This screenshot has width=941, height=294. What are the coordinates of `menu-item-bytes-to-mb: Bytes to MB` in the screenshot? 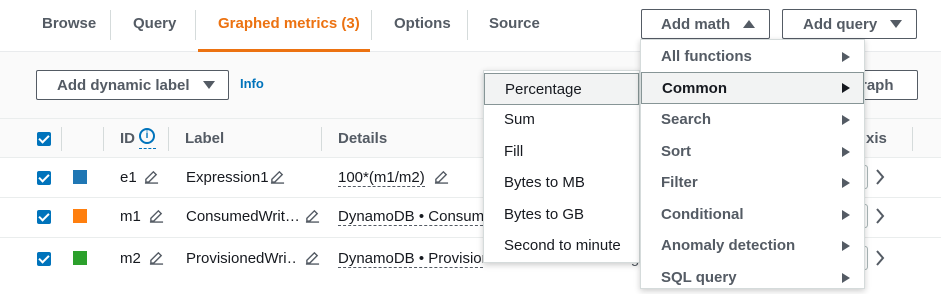 It's located at (561, 183).